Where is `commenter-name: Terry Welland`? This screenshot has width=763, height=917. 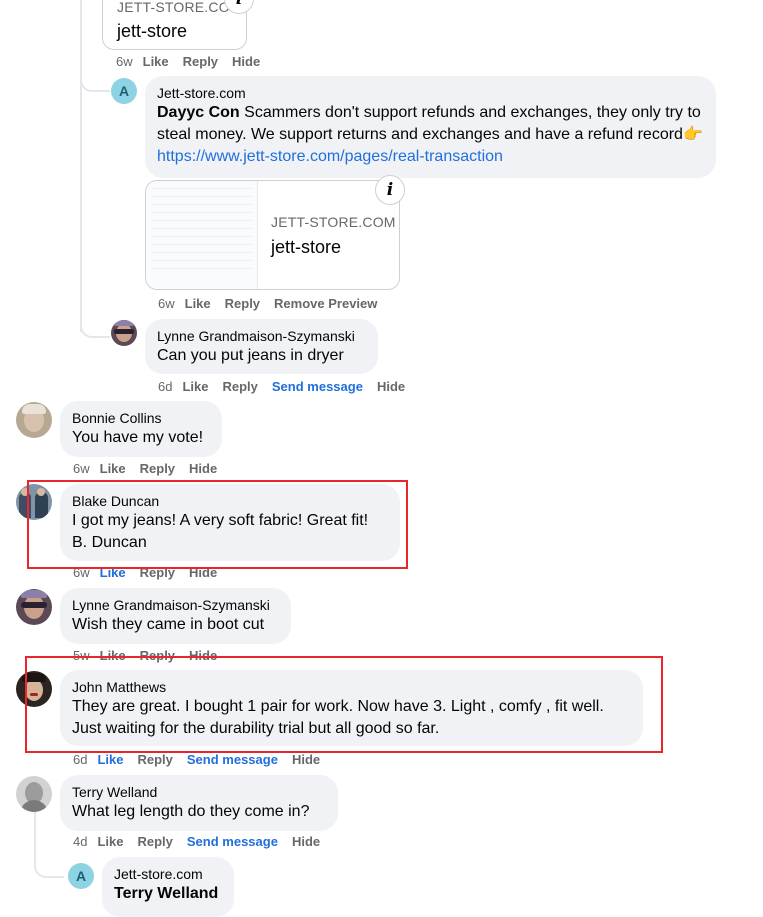 commenter-name: Terry Welland is located at coordinates (199, 792).